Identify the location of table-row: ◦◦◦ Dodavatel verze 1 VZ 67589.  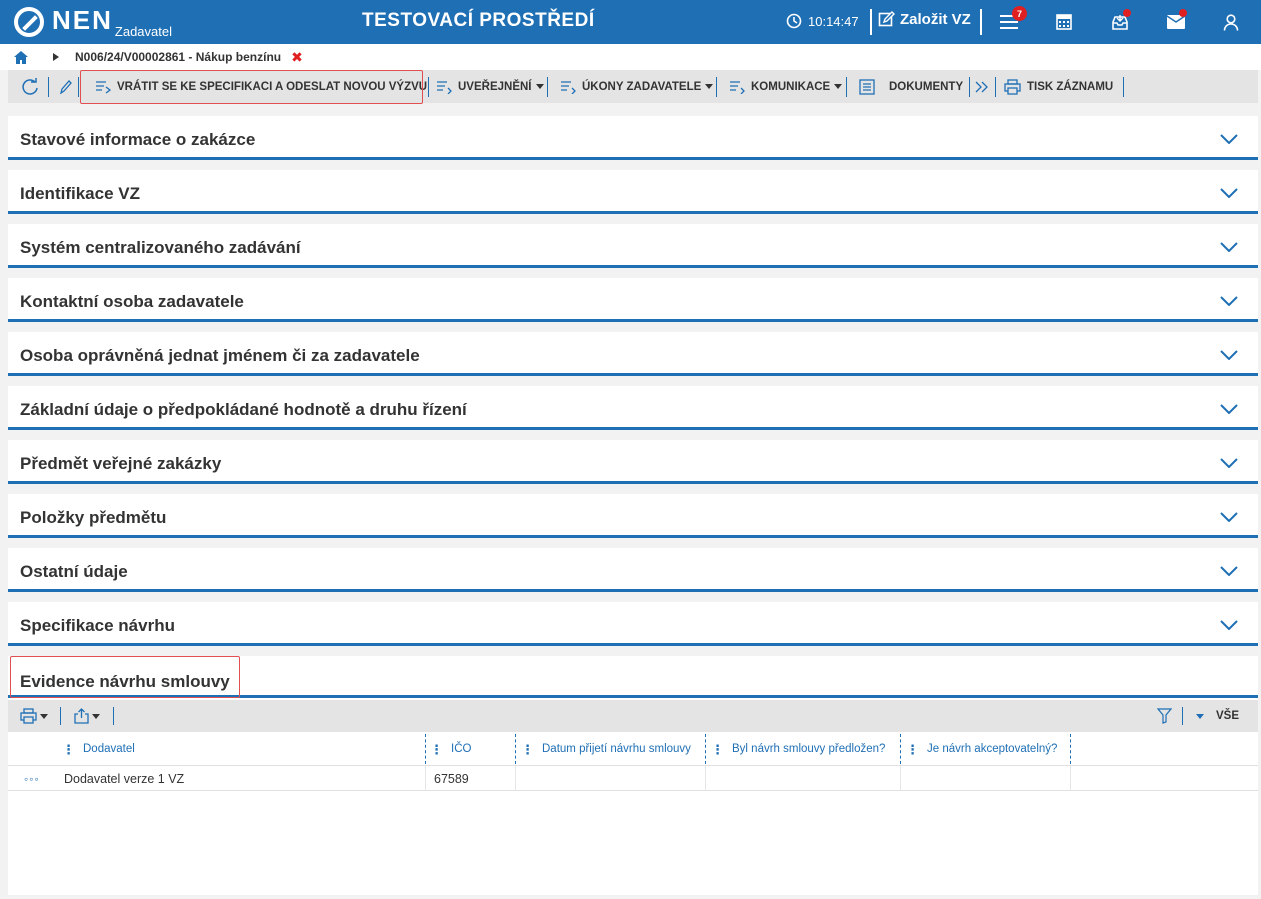
(633, 778).